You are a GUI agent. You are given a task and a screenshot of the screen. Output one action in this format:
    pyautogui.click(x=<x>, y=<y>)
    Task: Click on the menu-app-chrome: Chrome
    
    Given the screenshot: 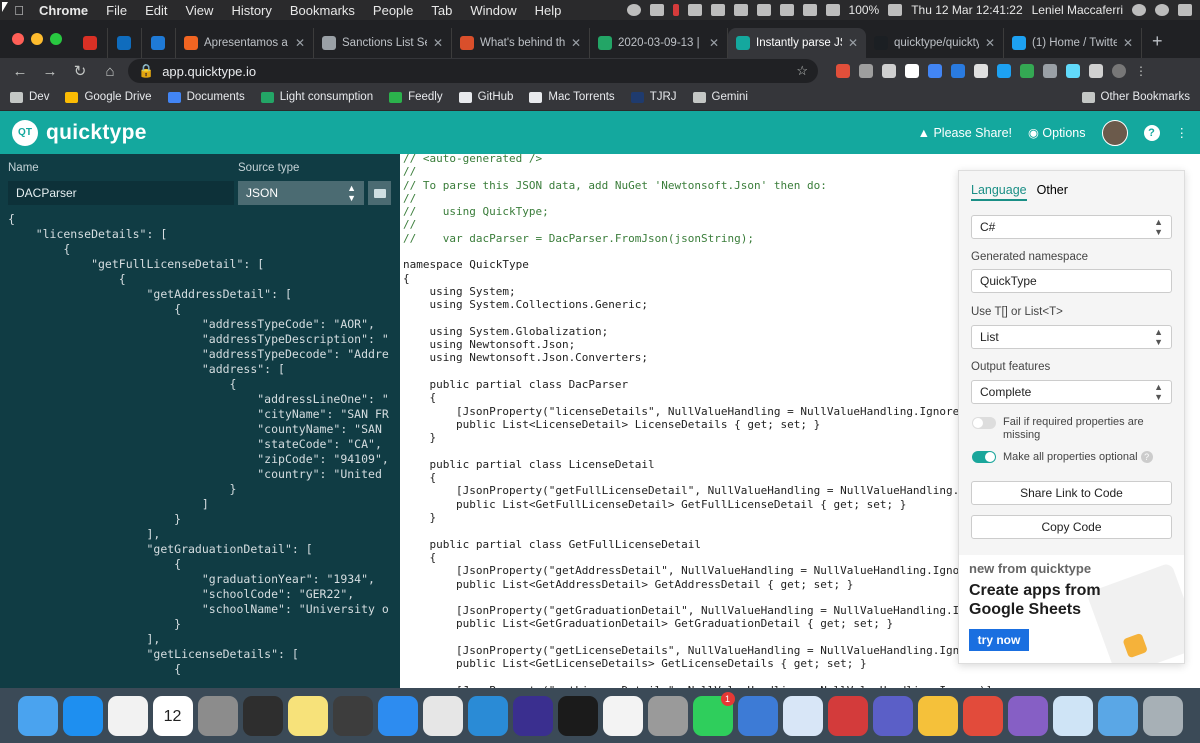 What is the action you would take?
    pyautogui.click(x=63, y=10)
    